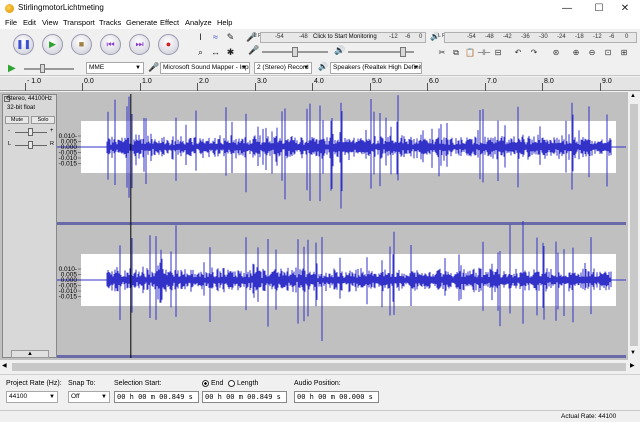  Describe the element at coordinates (30, 354) in the screenshot. I see `collapse-track-button: ▲` at that location.